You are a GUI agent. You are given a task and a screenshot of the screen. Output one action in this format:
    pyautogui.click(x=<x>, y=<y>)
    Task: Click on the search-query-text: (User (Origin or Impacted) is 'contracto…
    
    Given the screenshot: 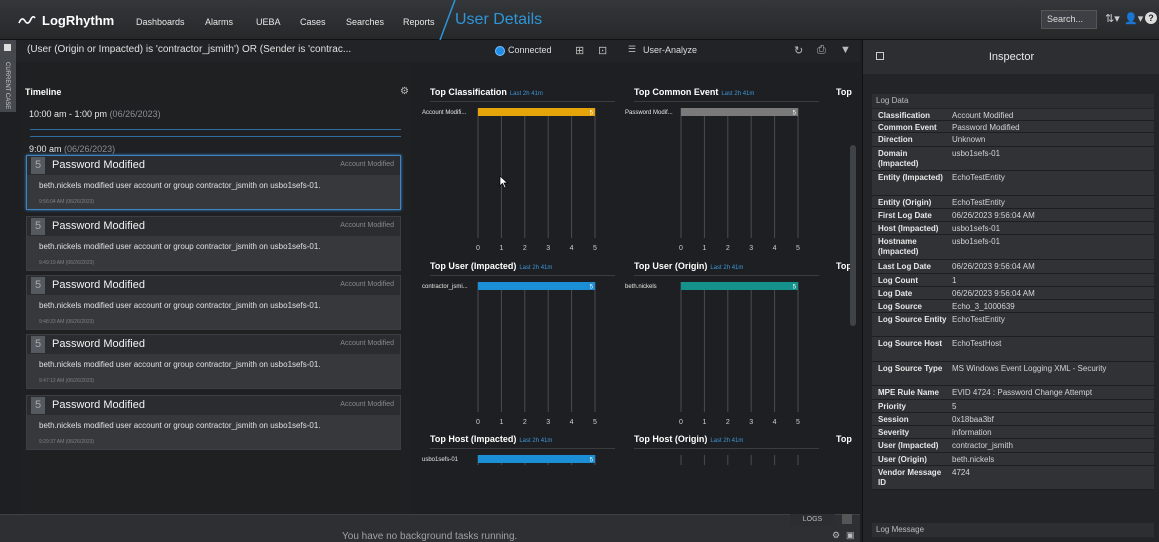 What is the action you would take?
    pyautogui.click(x=189, y=49)
    